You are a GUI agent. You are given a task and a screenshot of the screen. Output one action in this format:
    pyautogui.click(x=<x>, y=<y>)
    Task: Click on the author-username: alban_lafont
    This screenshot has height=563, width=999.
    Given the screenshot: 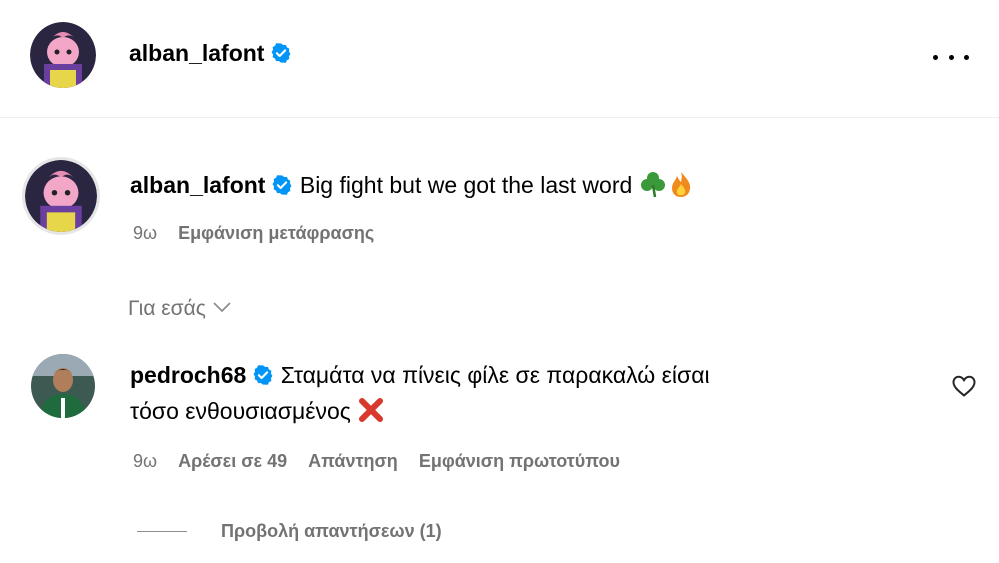 What is the action you would take?
    pyautogui.click(x=210, y=53)
    